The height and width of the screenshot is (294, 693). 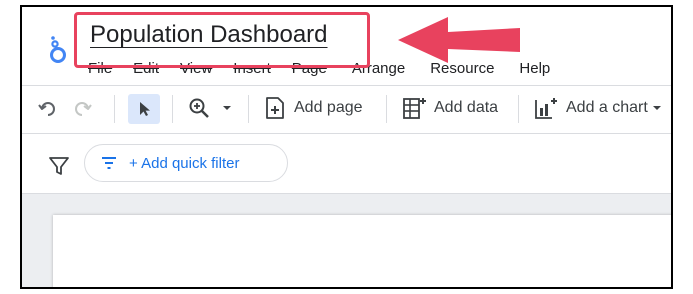 I want to click on add-data-button: Add data, so click(x=450, y=108).